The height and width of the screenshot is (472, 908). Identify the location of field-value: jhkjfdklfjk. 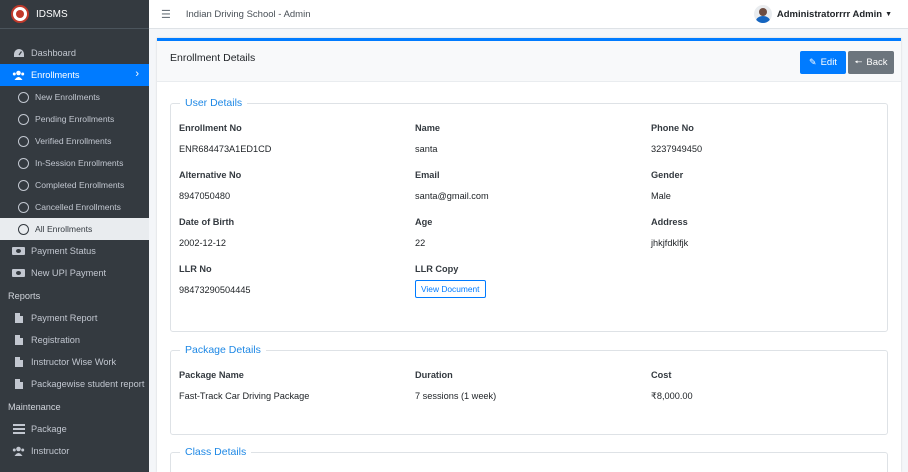
(670, 243).